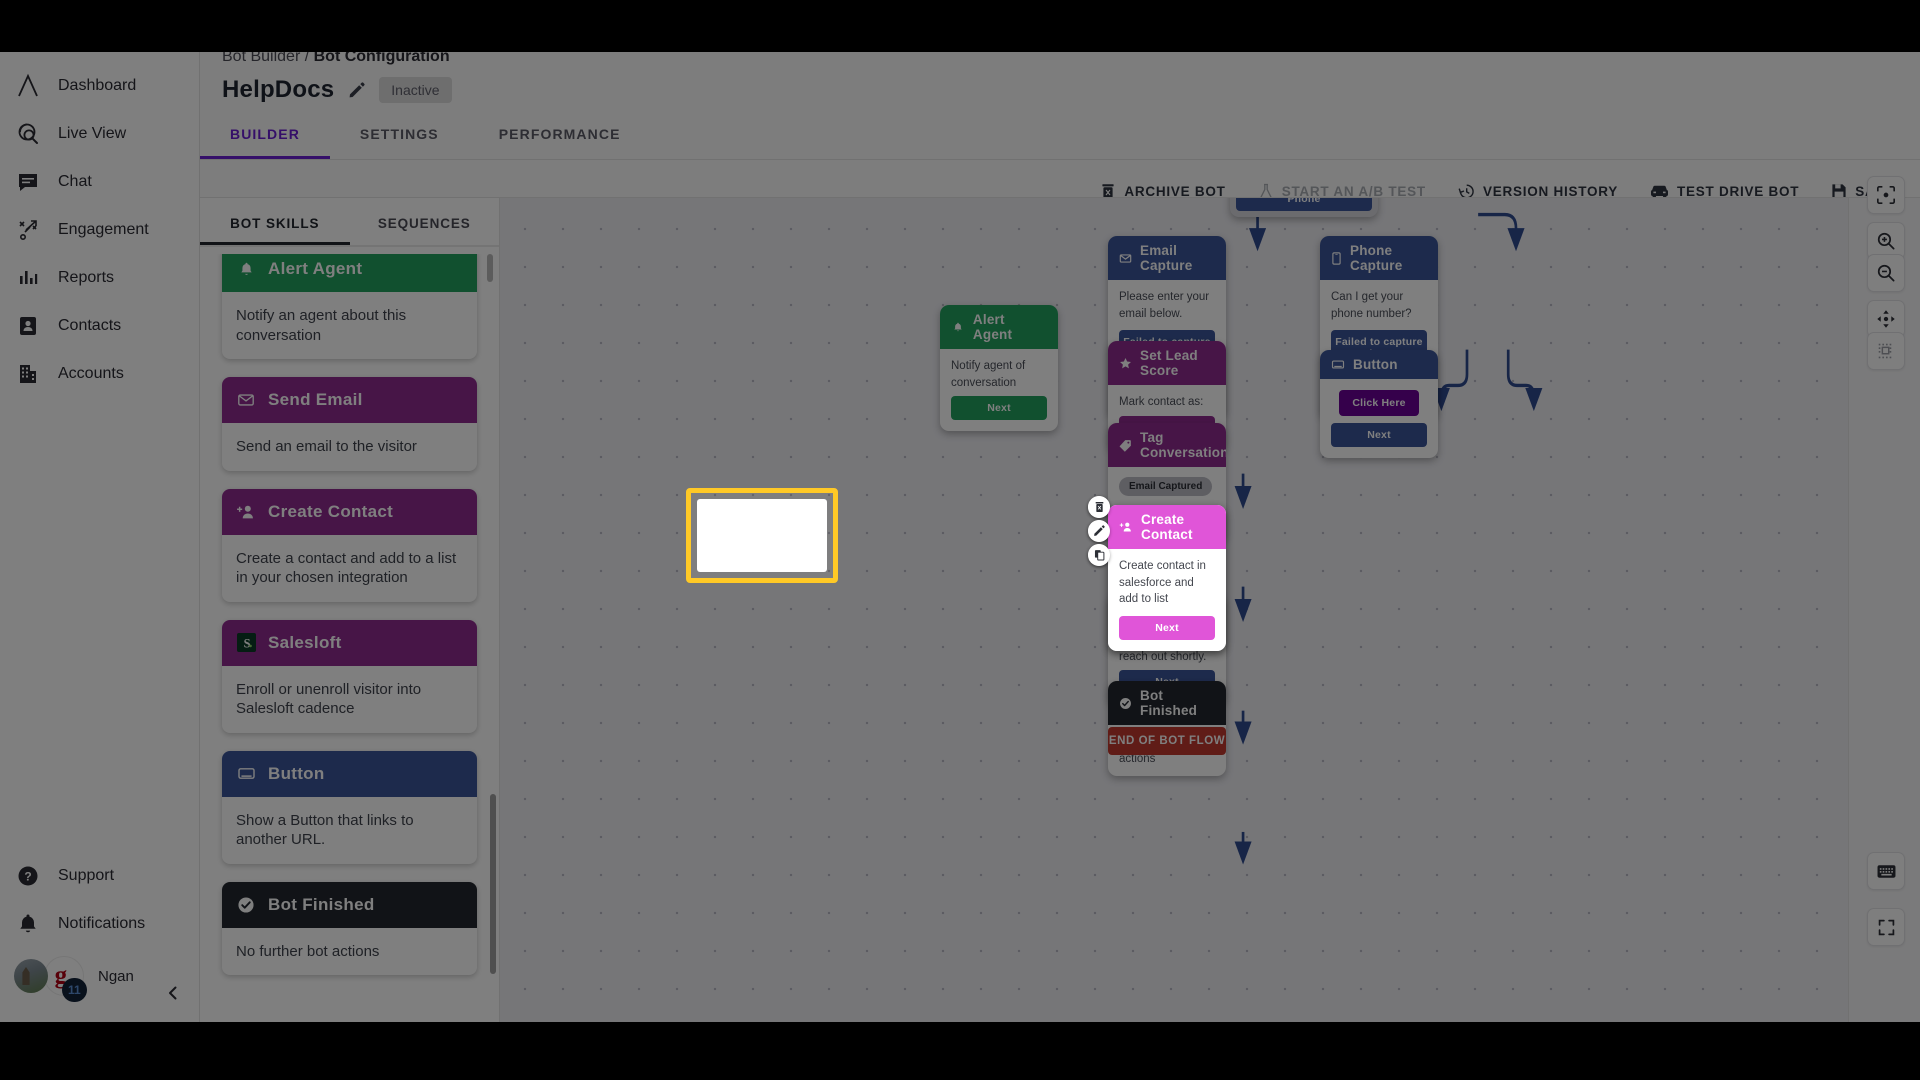 The image size is (1920, 1080). What do you see at coordinates (1167, 741) in the screenshot?
I see `end-of-bot-flow-banner: END OF BOT FLOW` at bounding box center [1167, 741].